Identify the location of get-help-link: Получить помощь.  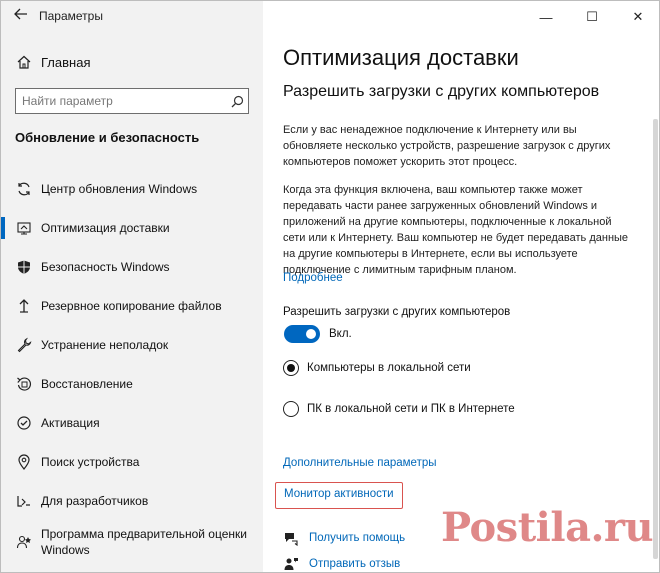
(357, 538).